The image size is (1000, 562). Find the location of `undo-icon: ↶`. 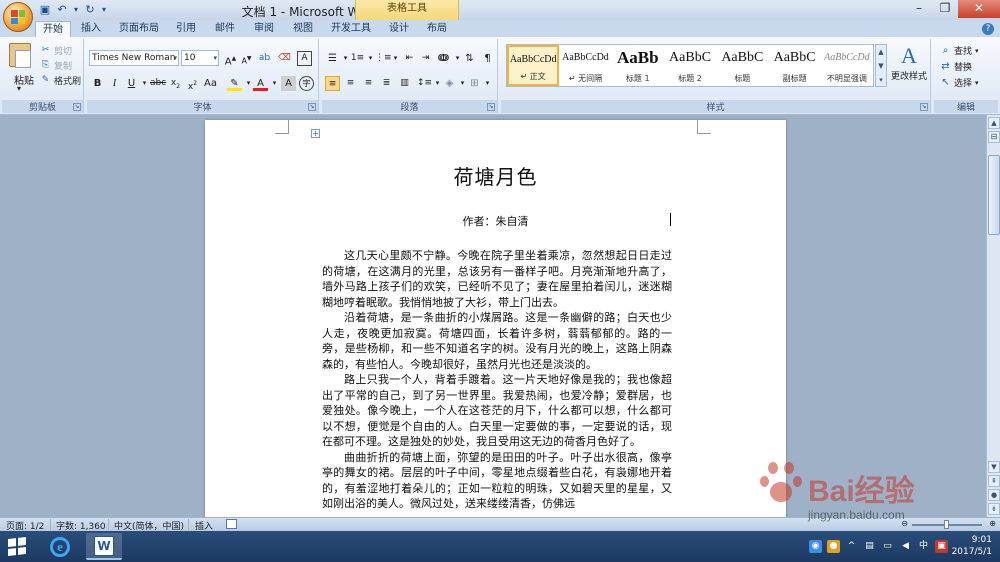

undo-icon: ↶ is located at coordinates (62, 10).